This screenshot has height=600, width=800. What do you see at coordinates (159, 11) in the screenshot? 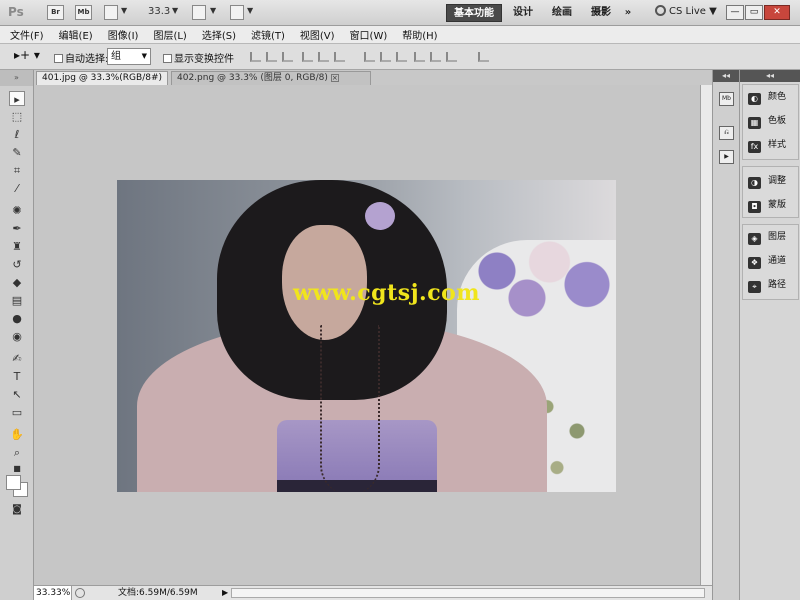
I see `zoom-level-select: 33.3` at bounding box center [159, 11].